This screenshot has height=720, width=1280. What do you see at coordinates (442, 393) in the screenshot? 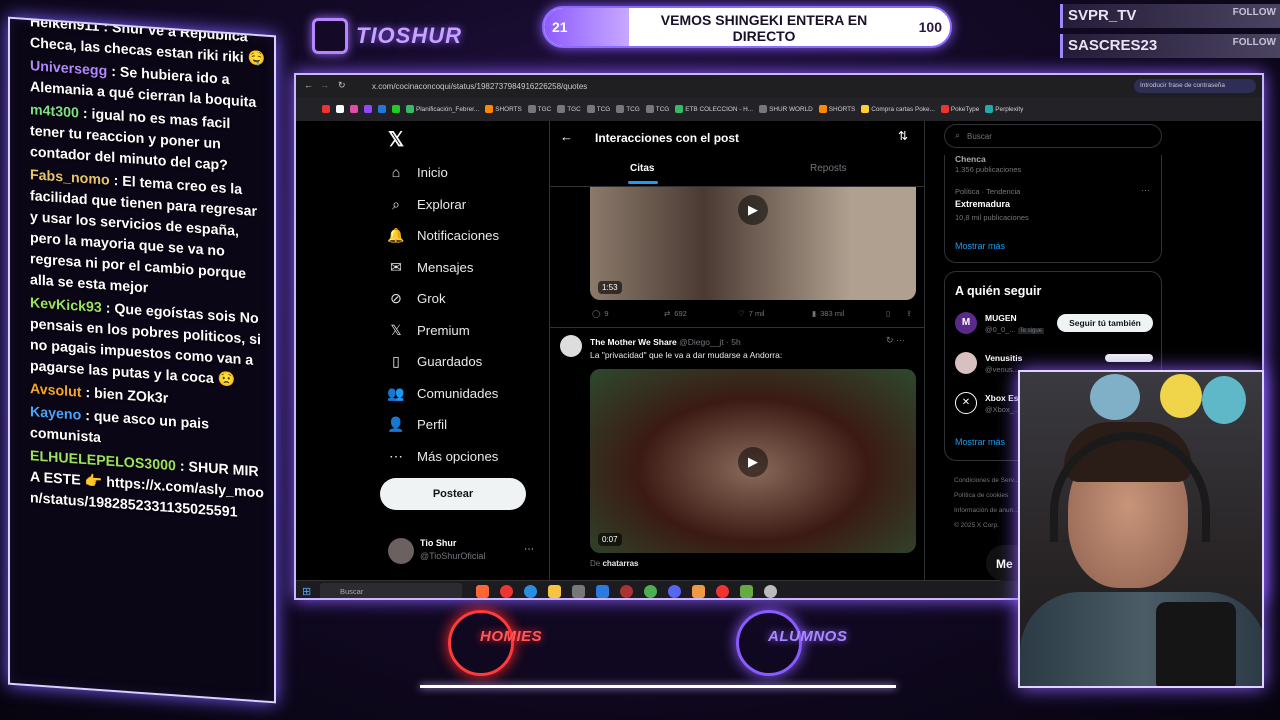
I see `nav-communities: 👥 Comunidades` at bounding box center [442, 393].